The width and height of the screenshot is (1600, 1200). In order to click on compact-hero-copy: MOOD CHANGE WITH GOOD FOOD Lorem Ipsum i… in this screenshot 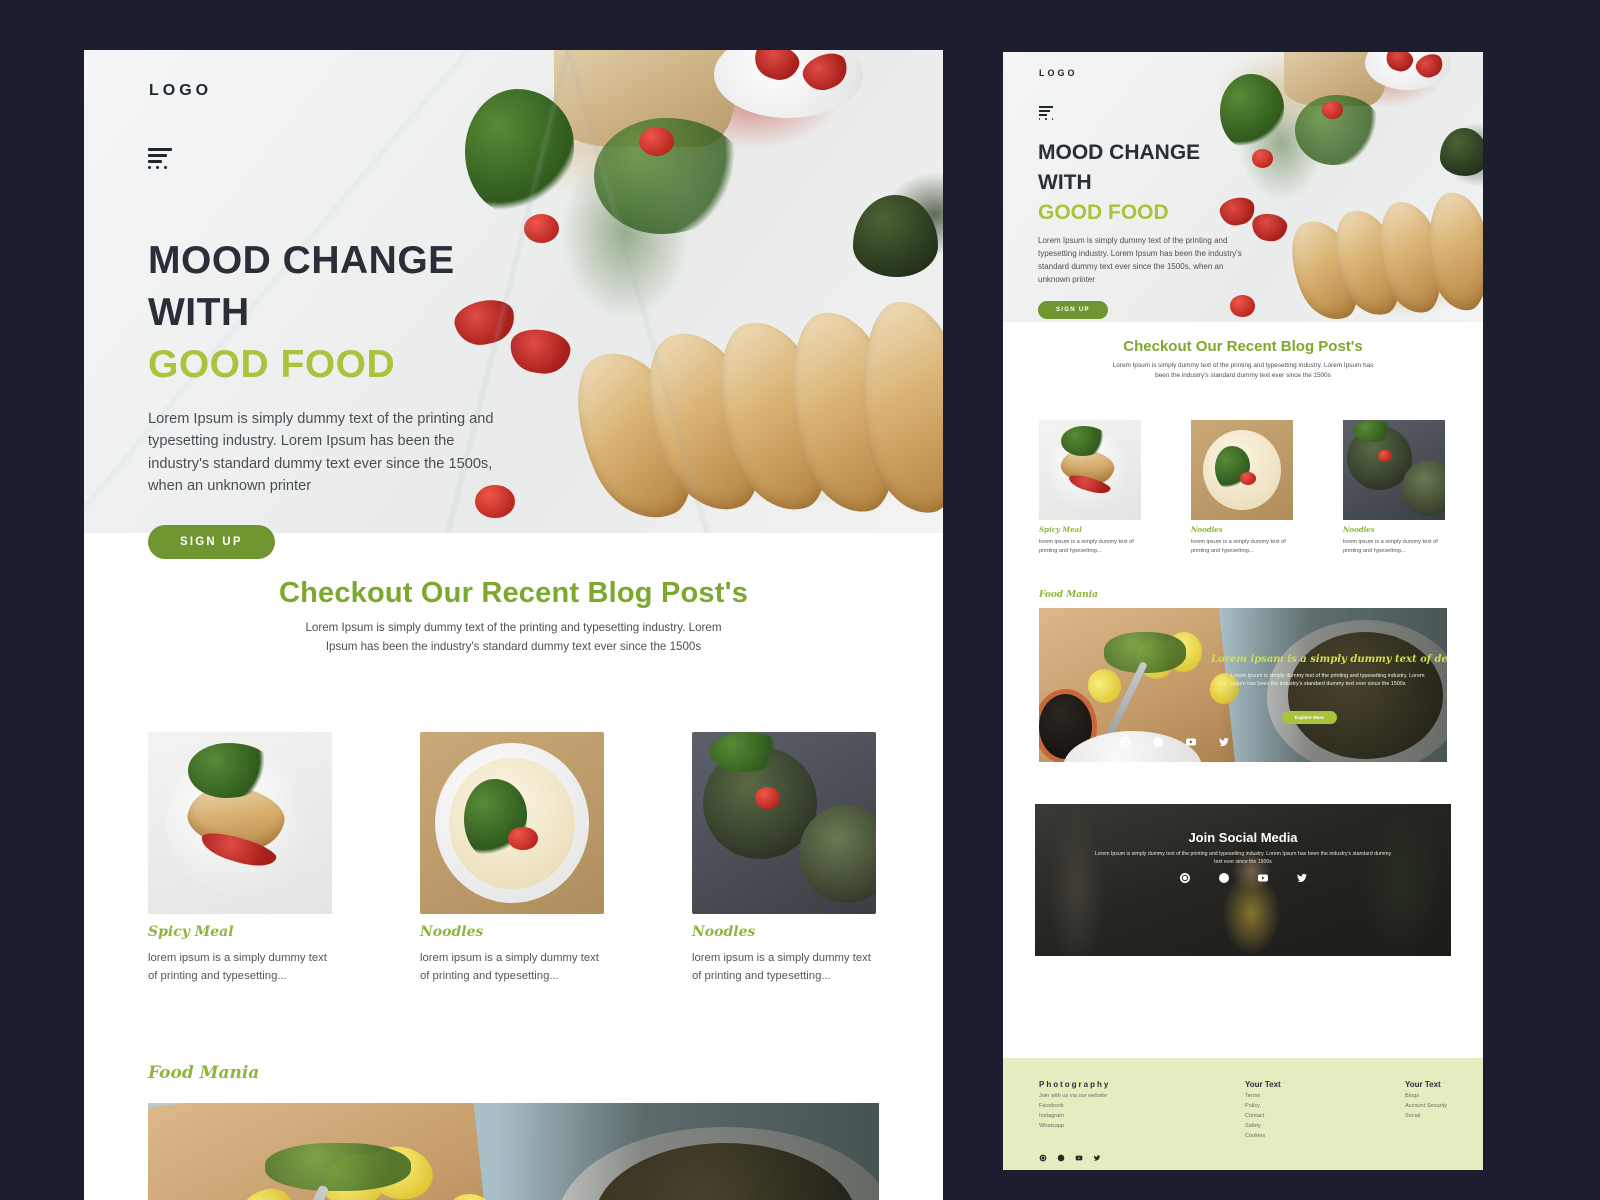, I will do `click(1153, 229)`.